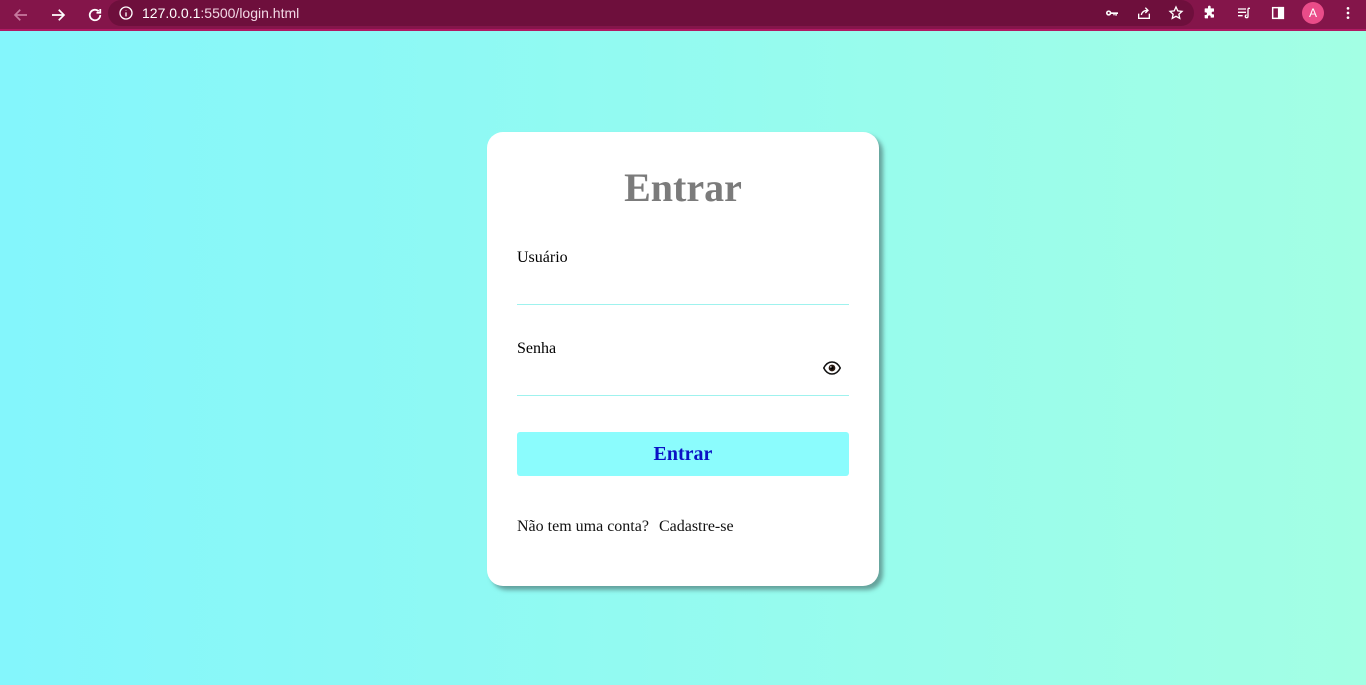 Image resolution: width=1366 pixels, height=685 pixels. I want to click on username-field: Usuário, so click(683, 277).